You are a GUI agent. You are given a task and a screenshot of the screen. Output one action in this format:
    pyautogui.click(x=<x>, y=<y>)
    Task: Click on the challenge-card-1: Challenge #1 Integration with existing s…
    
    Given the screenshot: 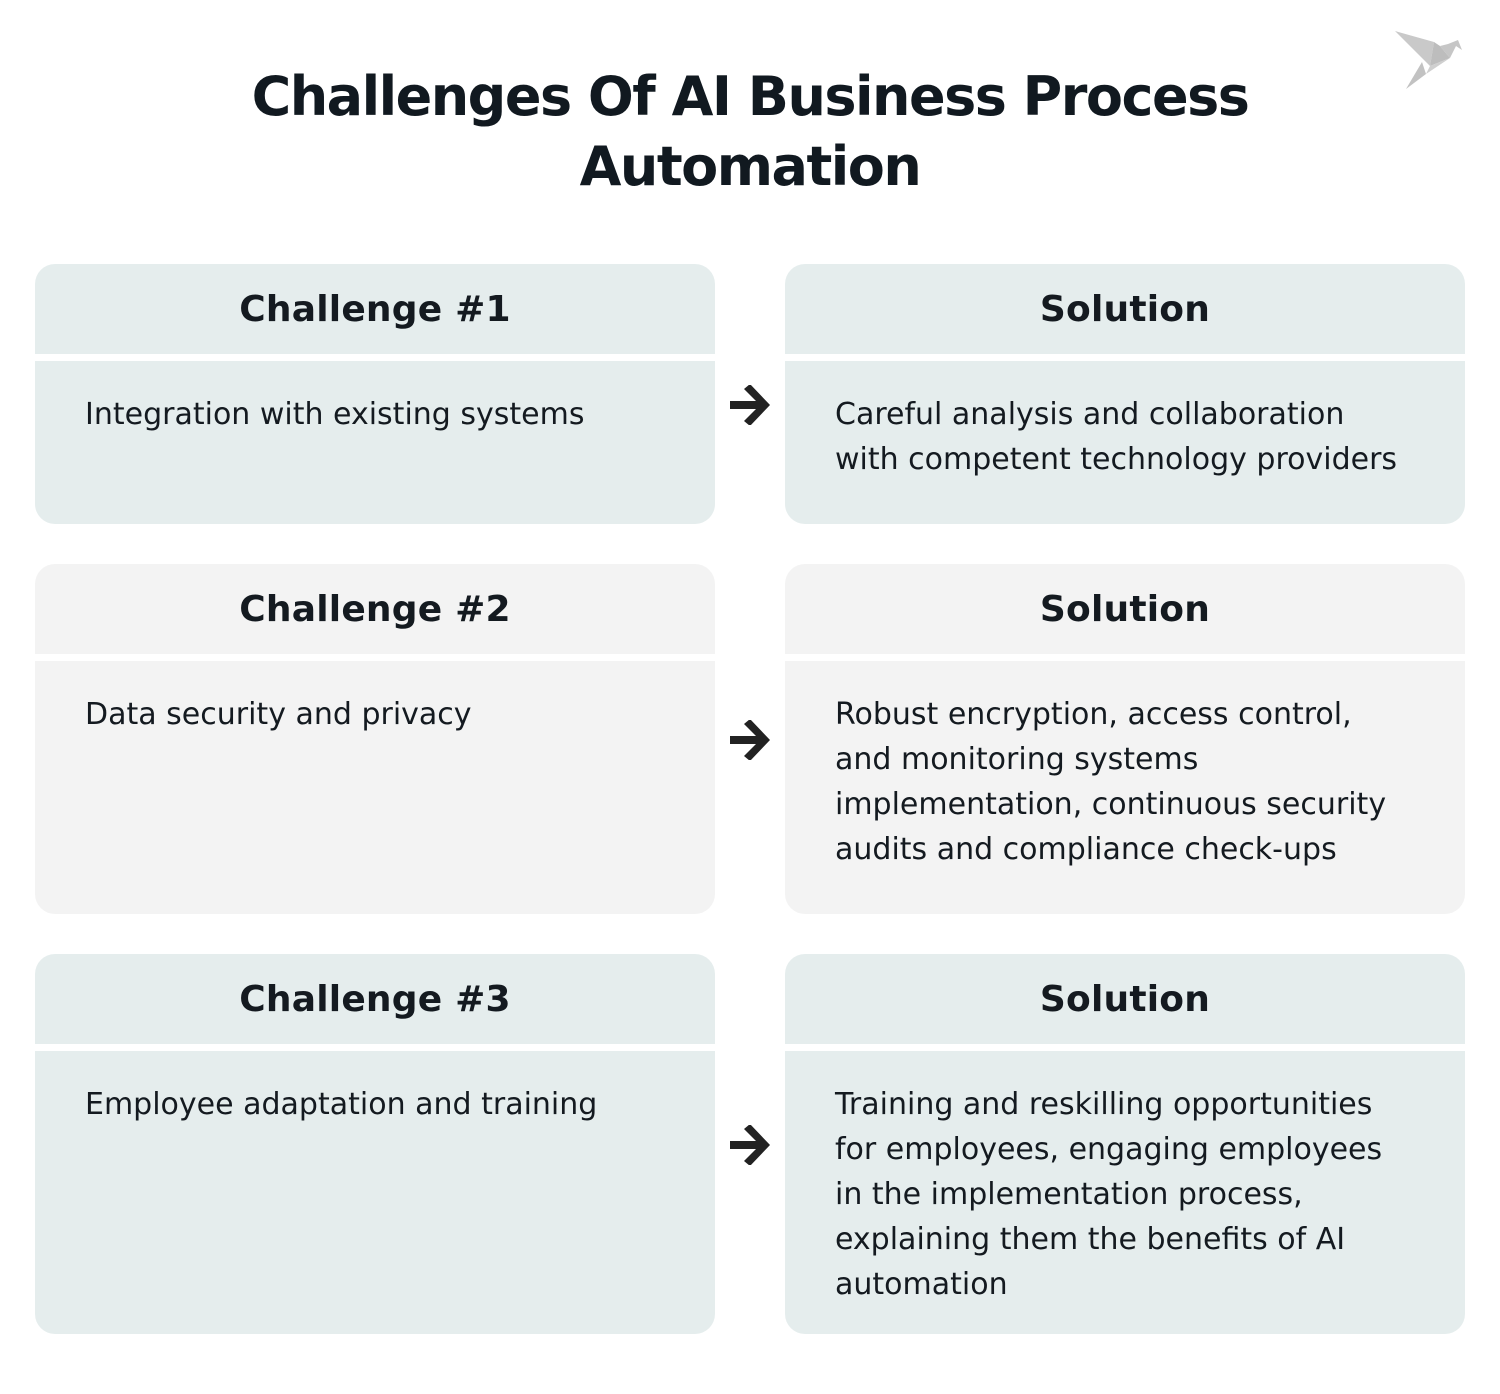 What is the action you would take?
    pyautogui.click(x=375, y=394)
    